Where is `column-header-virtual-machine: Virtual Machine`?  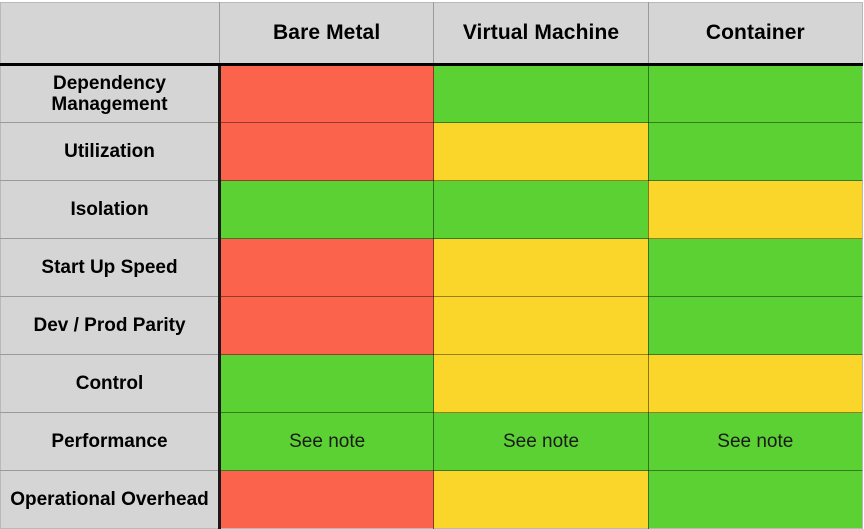 column-header-virtual-machine: Virtual Machine is located at coordinates (541, 34).